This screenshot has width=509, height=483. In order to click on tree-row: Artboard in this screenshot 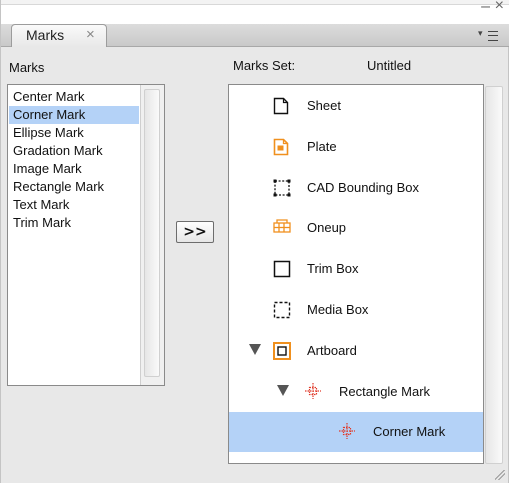, I will do `click(356, 351)`.